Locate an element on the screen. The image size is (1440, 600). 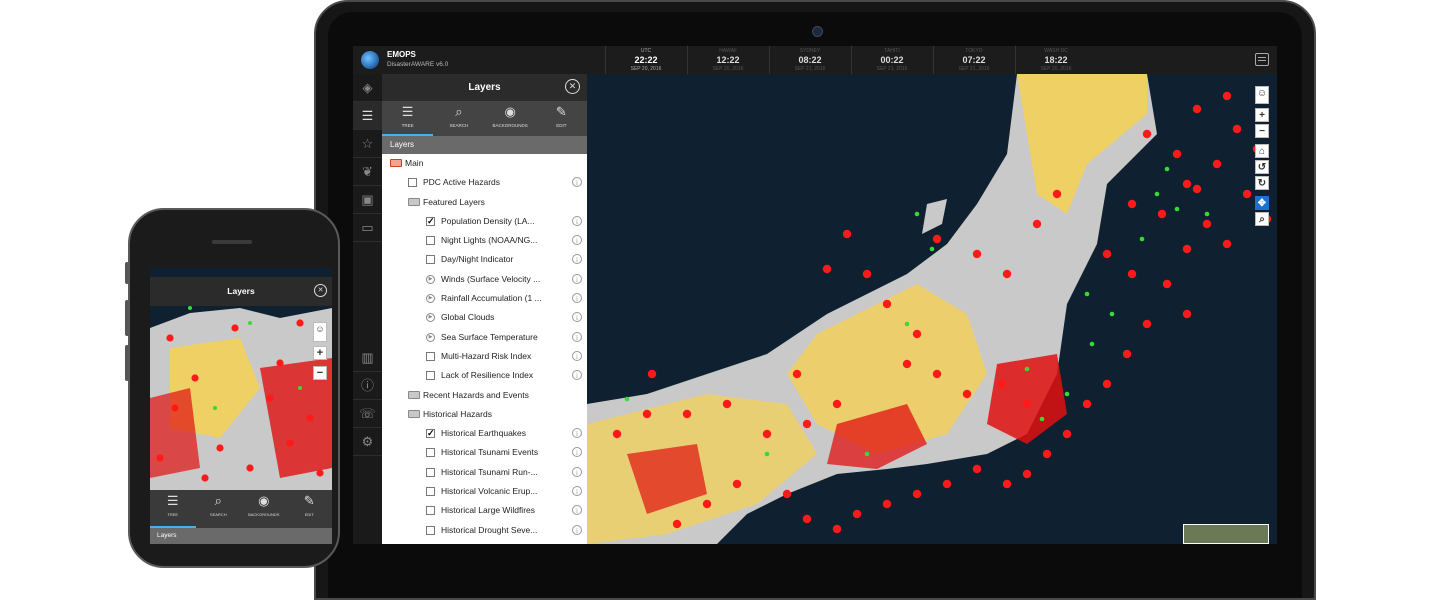
rotate-left-icon: ↺ is located at coordinates (1262, 167).